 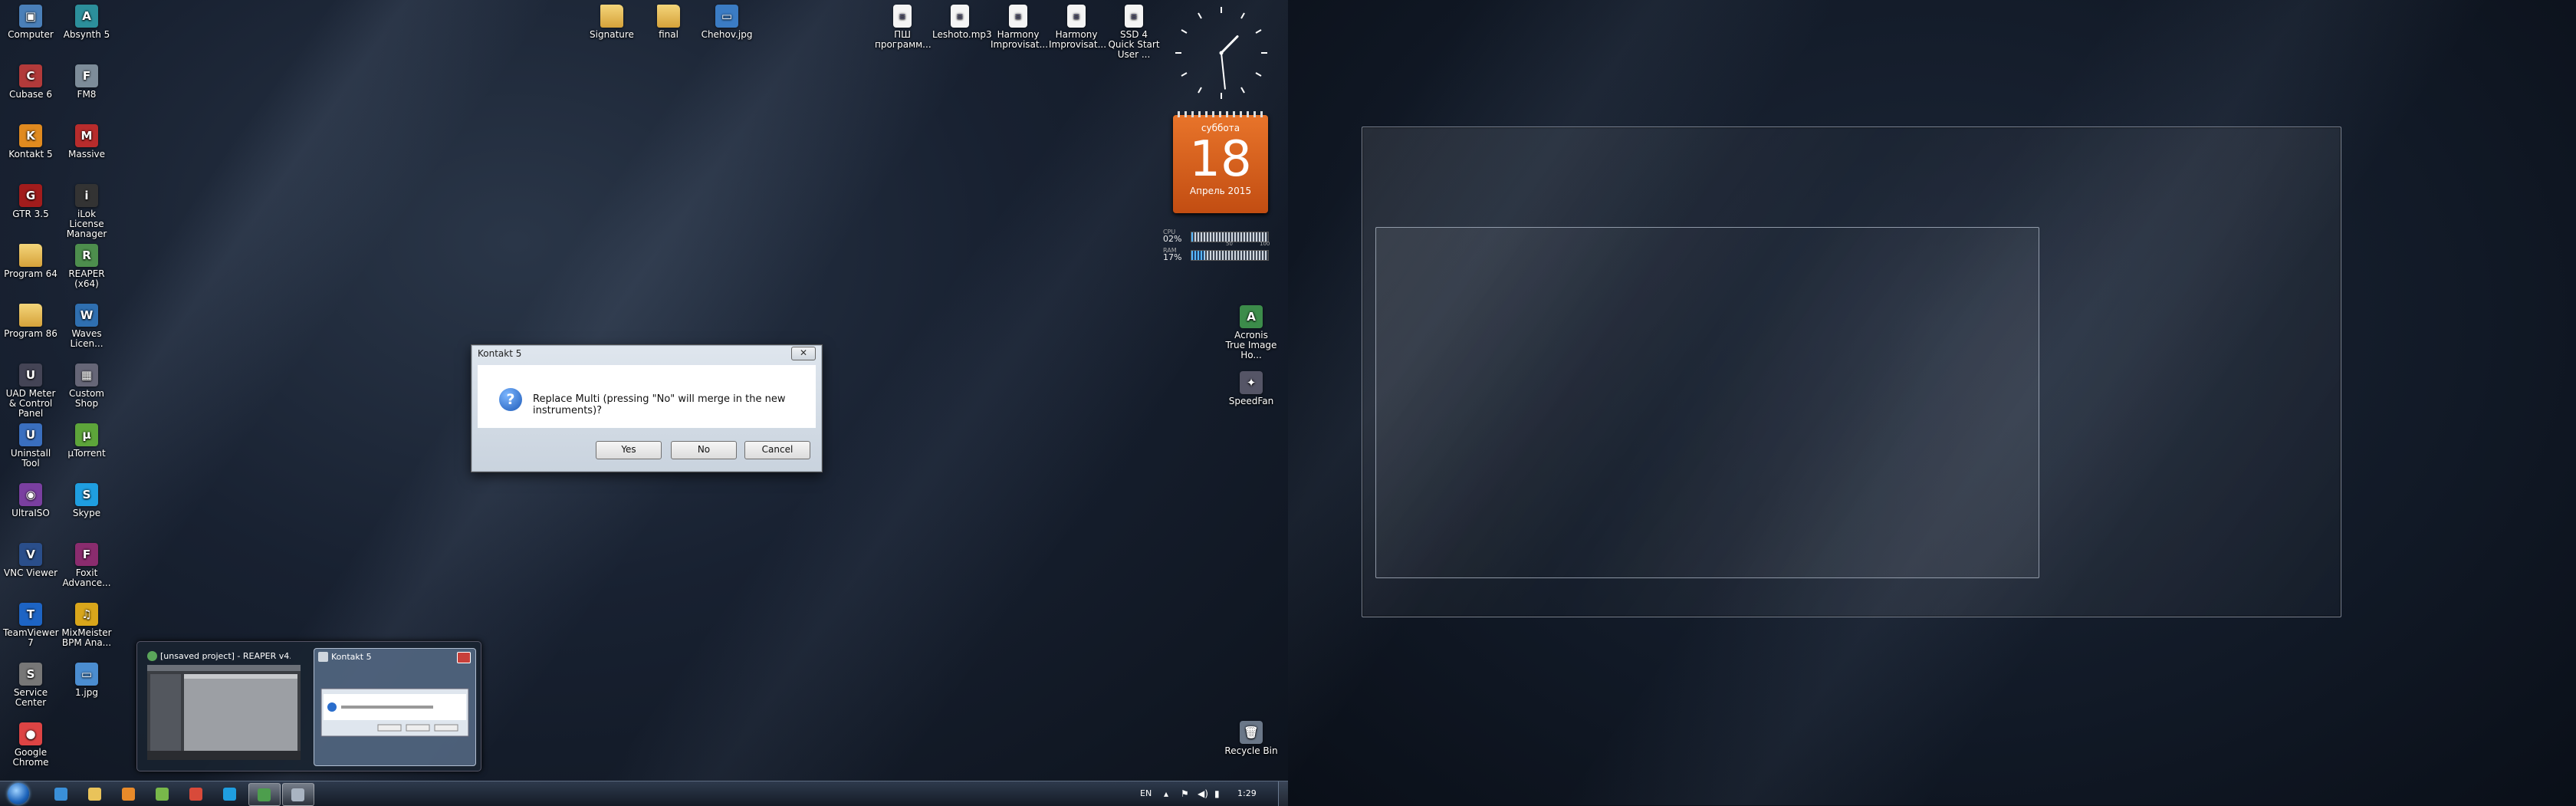 I want to click on app-icon: F, so click(x=86, y=76).